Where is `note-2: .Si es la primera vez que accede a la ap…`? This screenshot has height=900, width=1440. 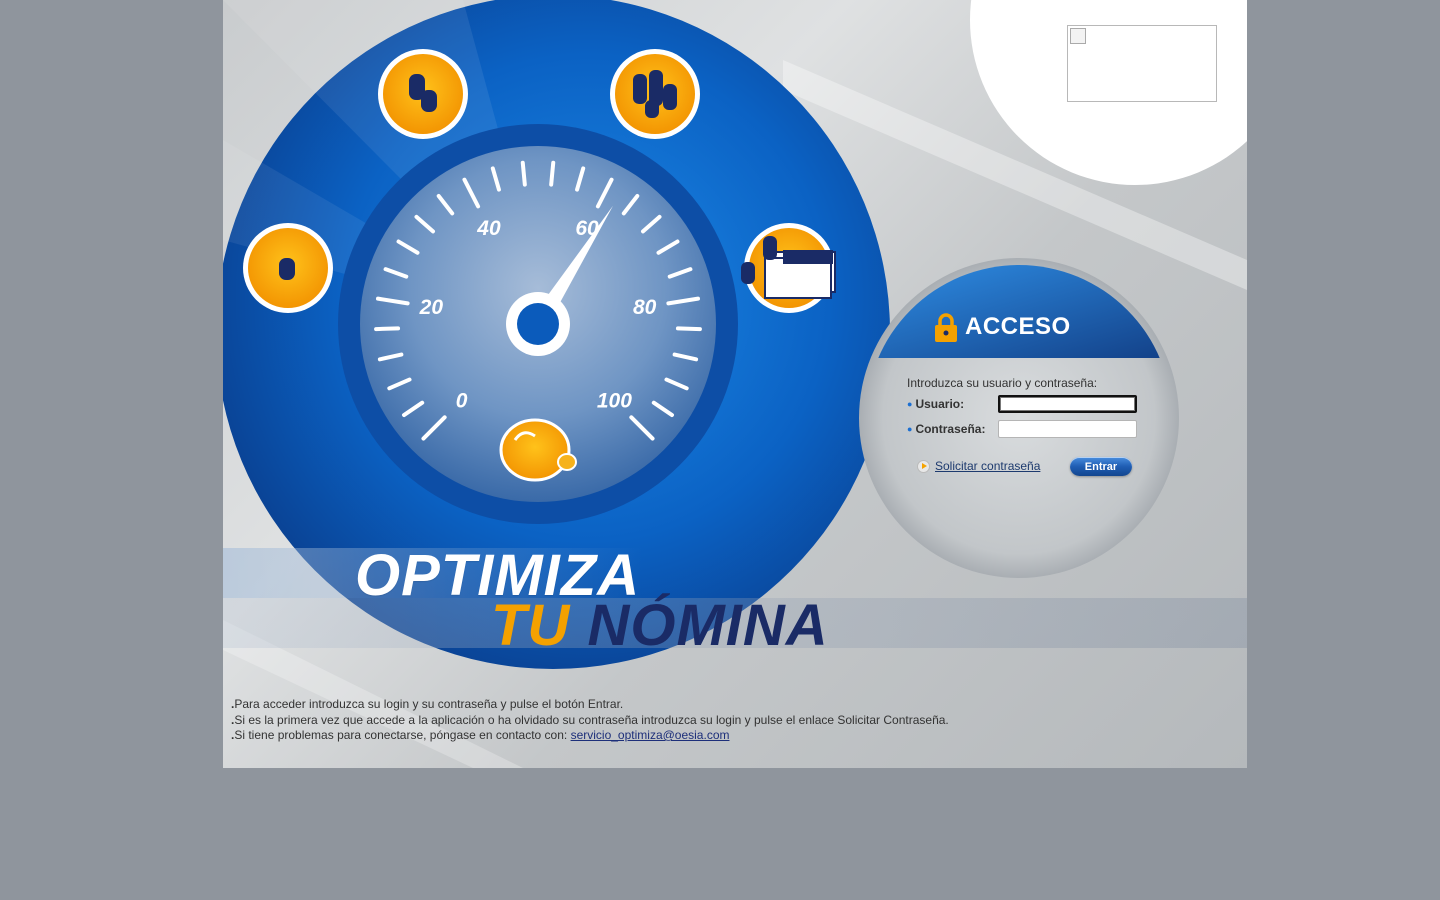 note-2: .Si es la primera vez que accede a la ap… is located at coordinates (590, 719).